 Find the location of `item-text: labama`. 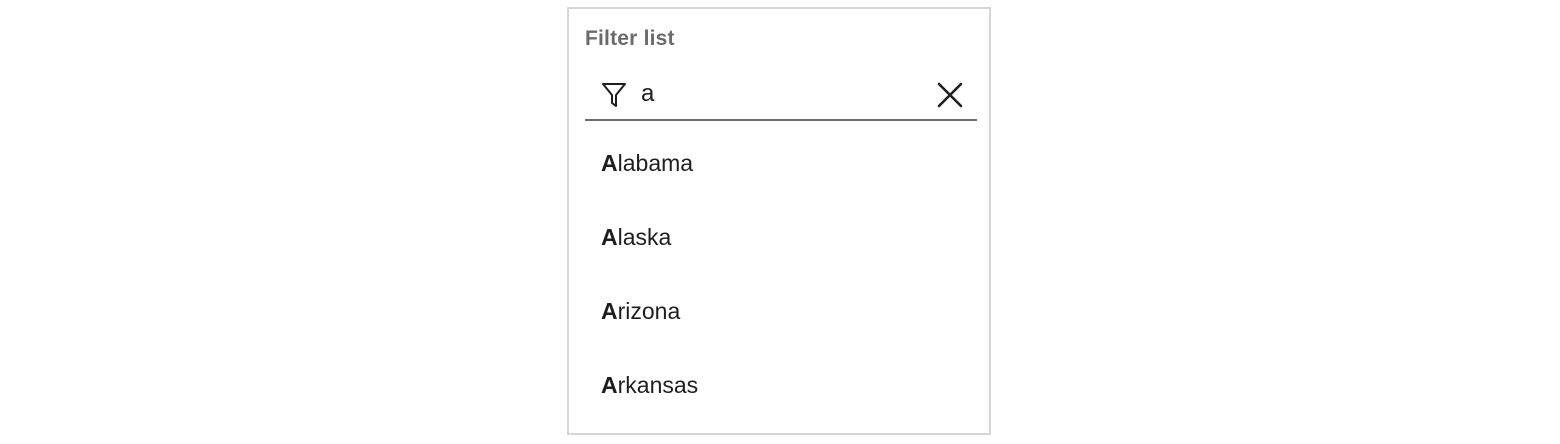

item-text: labama is located at coordinates (655, 162).